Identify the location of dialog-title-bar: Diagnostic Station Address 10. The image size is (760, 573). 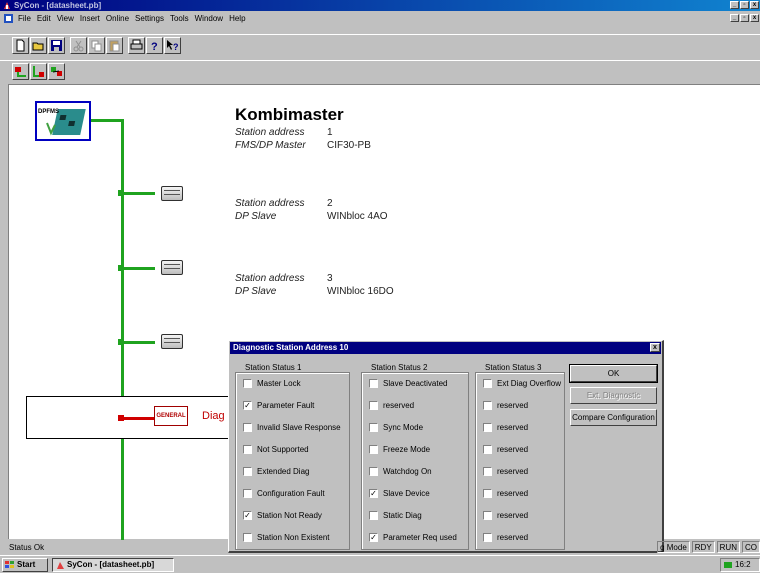
(445, 348).